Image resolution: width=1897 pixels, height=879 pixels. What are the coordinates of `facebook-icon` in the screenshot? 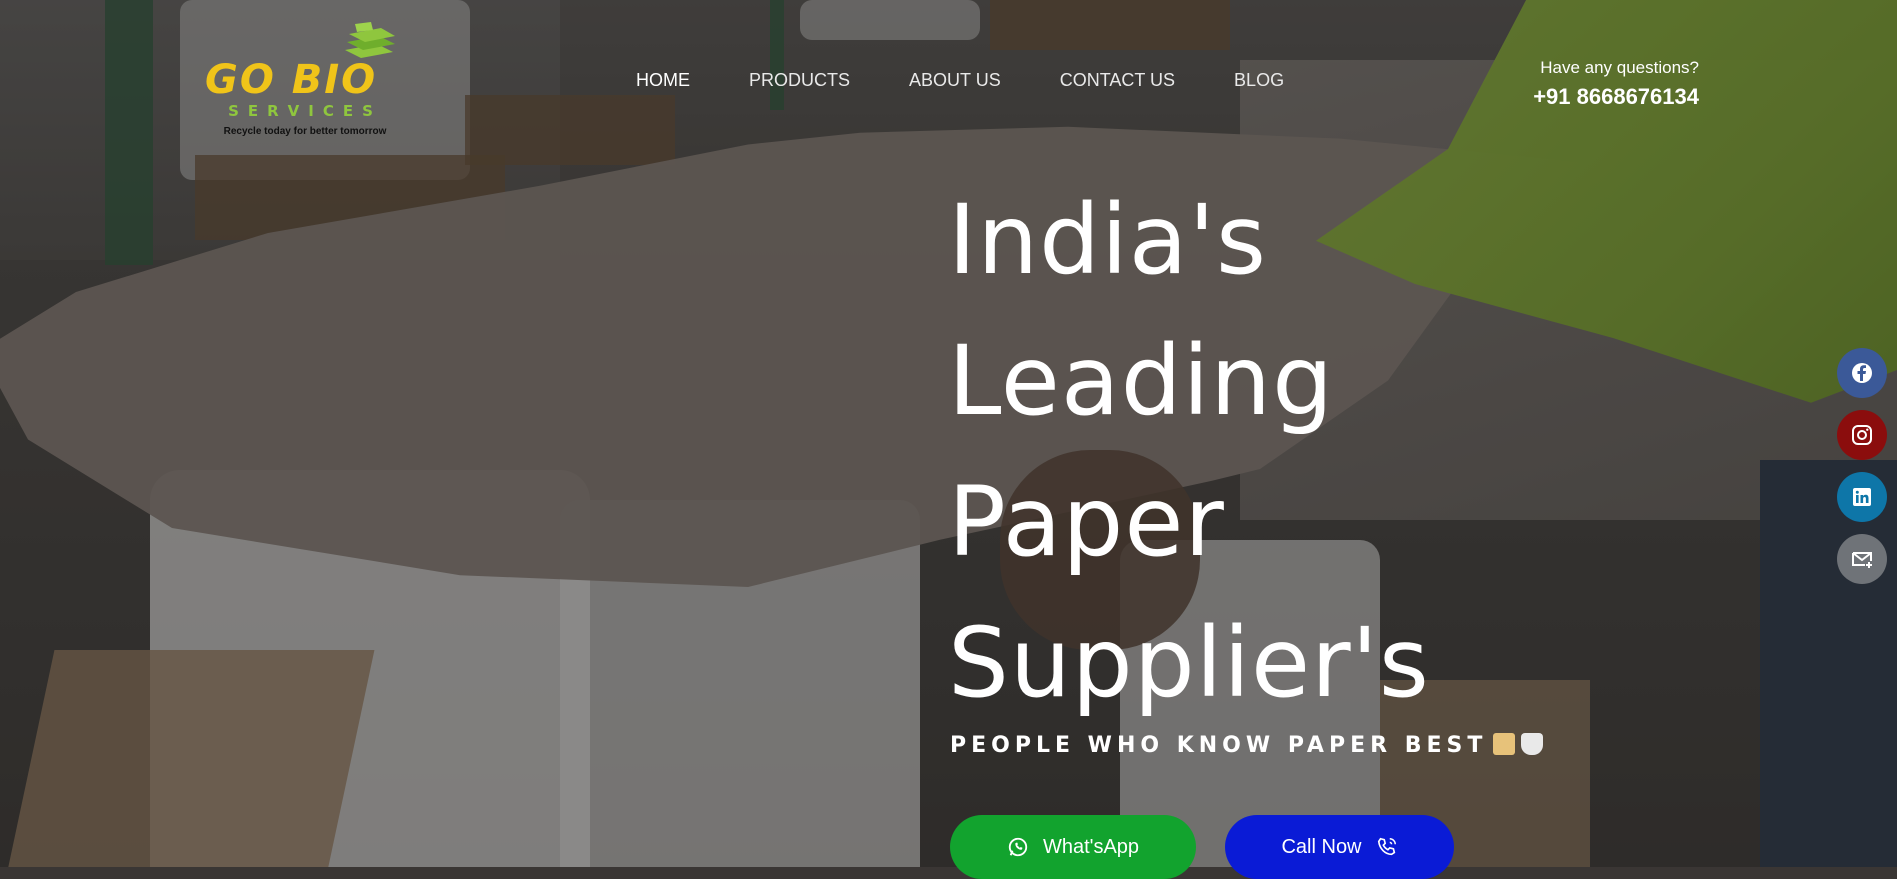 It's located at (1862, 373).